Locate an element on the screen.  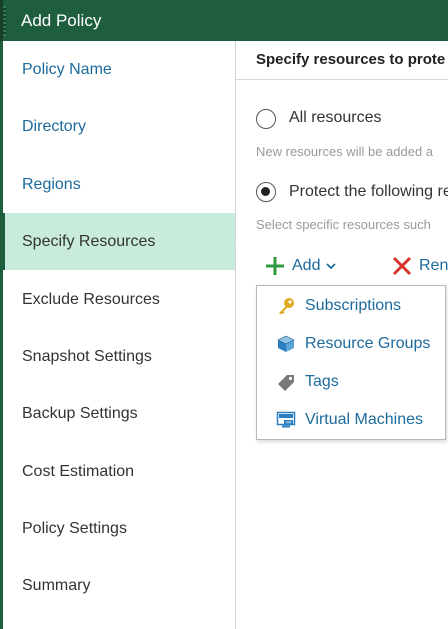
protect-following-label: Protect the following re is located at coordinates (368, 192).